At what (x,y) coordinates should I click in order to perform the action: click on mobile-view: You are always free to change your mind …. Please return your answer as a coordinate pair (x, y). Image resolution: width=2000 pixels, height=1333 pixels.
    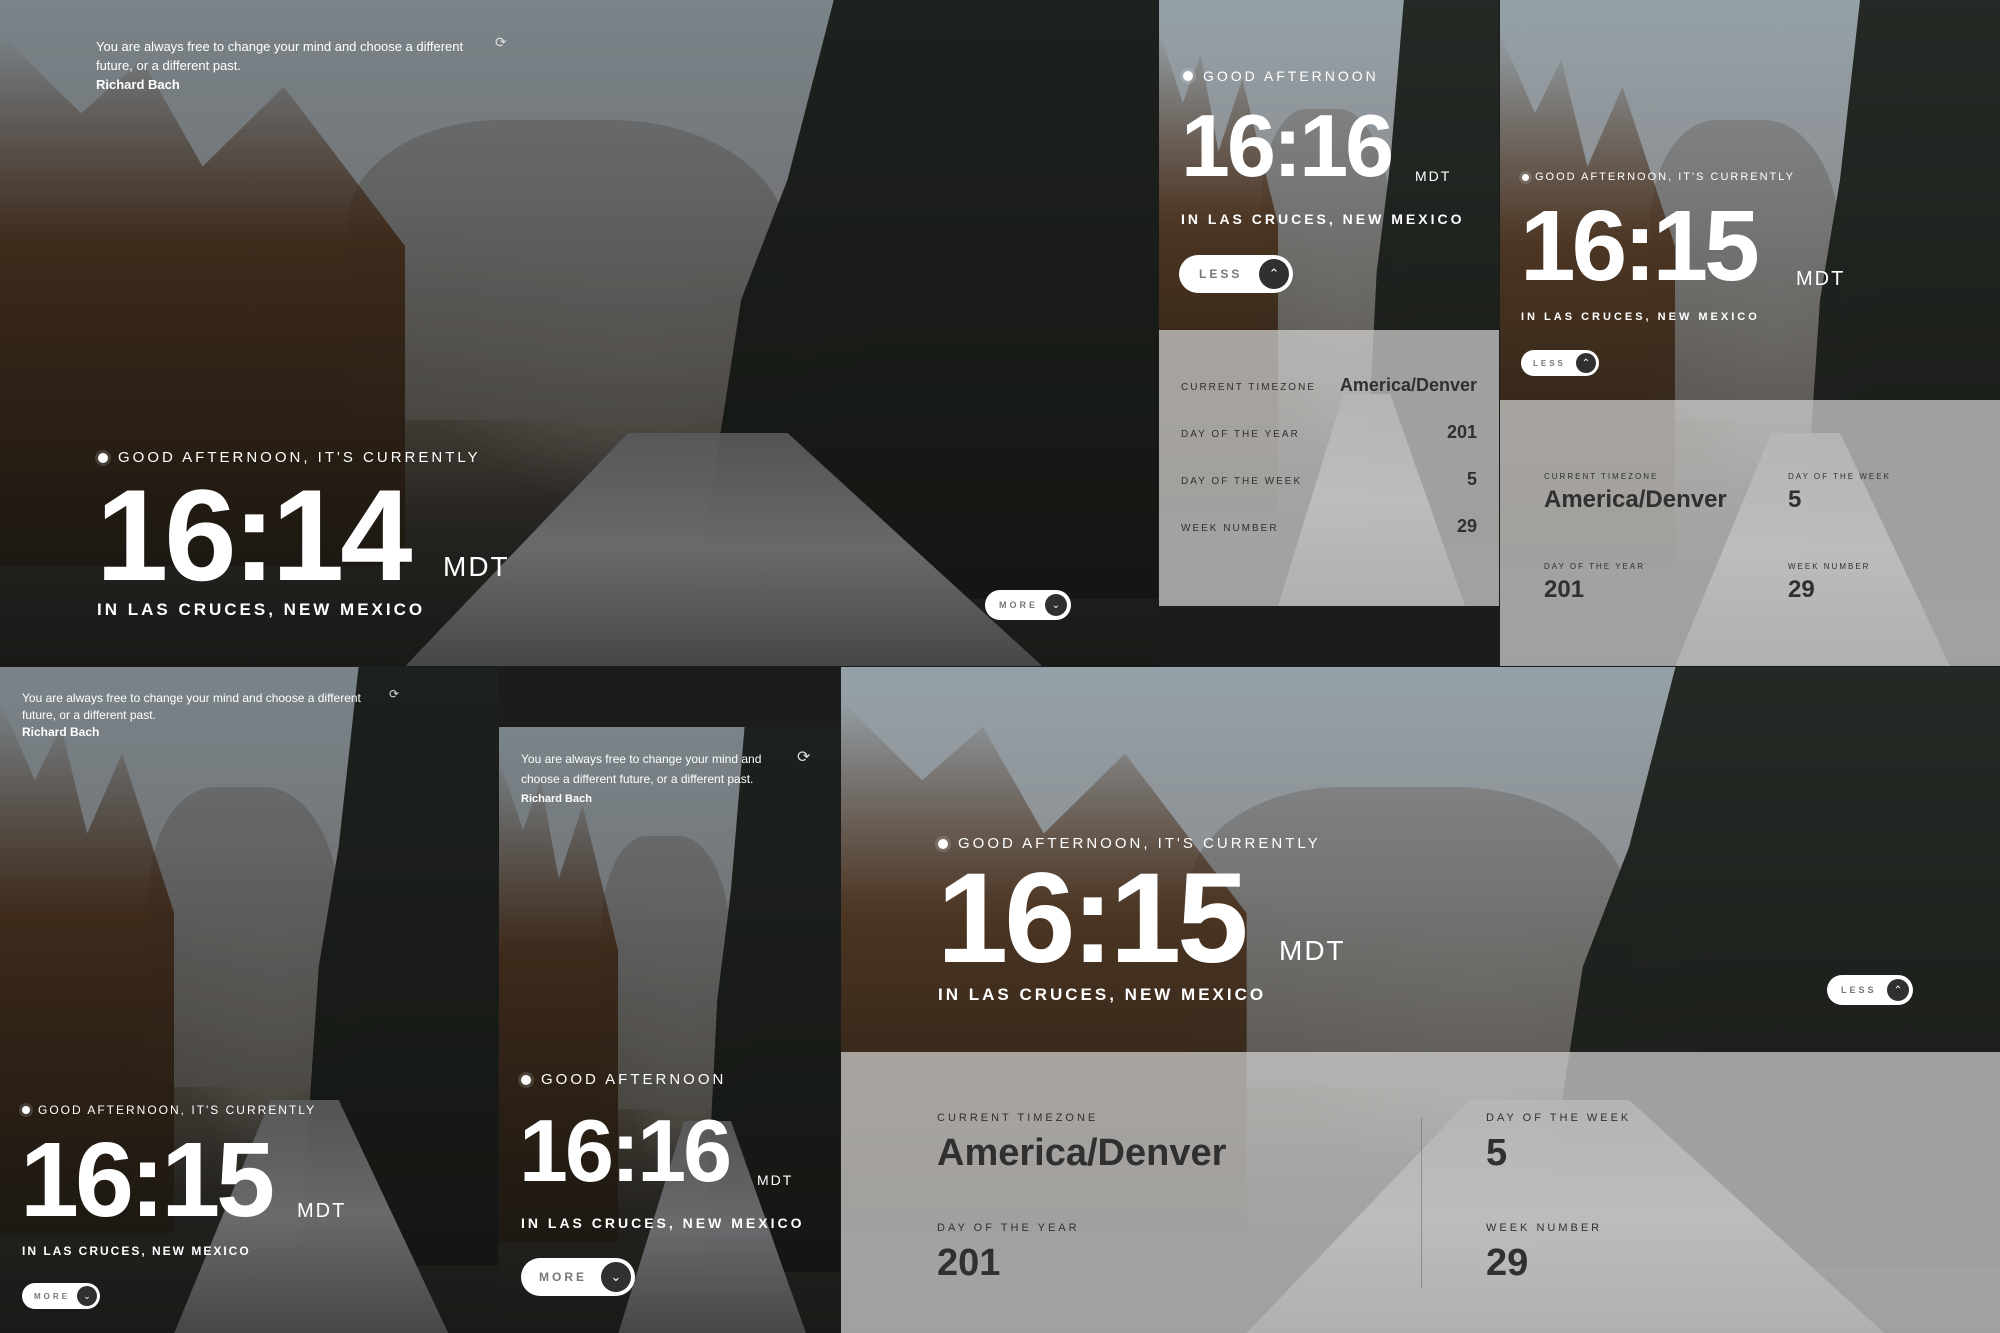
    Looking at the image, I should click on (249, 1000).